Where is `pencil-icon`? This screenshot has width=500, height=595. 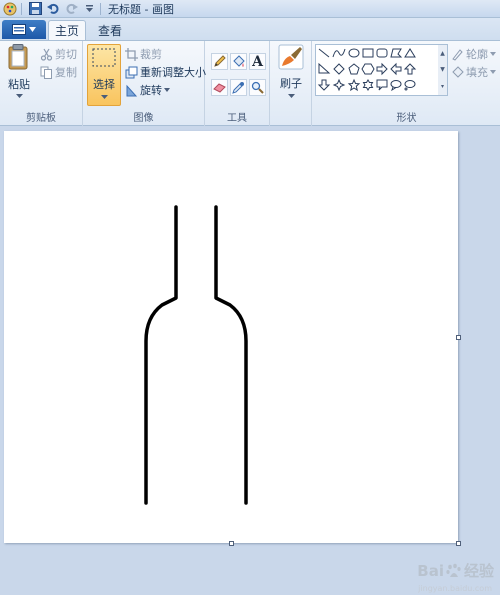
pencil-icon is located at coordinates (220, 61).